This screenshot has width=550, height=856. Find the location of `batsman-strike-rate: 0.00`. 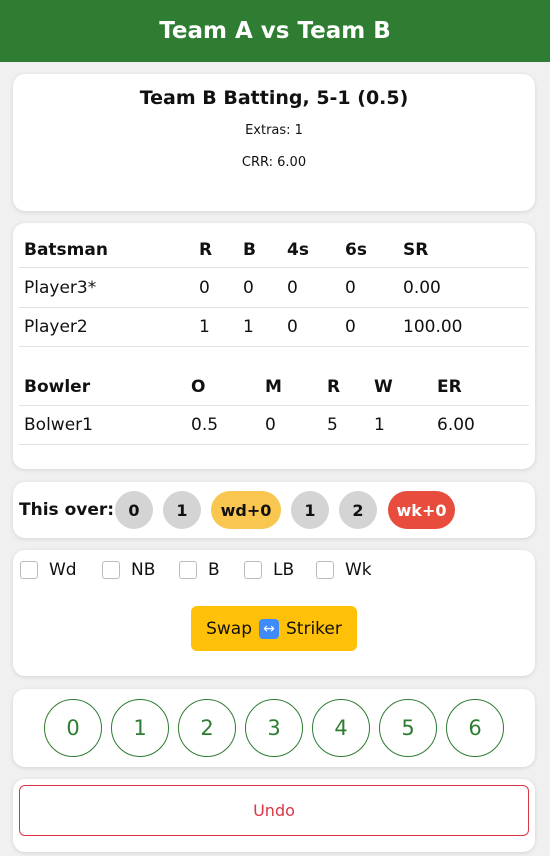

batsman-strike-rate: 0.00 is located at coordinates (422, 287).